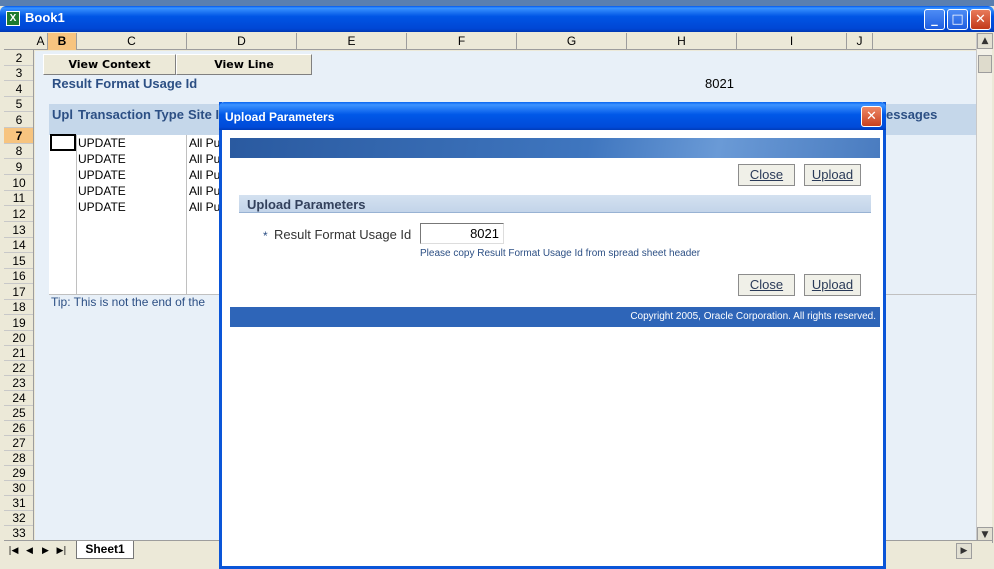 Image resolution: width=994 pixels, height=569 pixels. Describe the element at coordinates (497, 19) in the screenshot. I see `title-bar: X Book1 _ □ ✕` at that location.